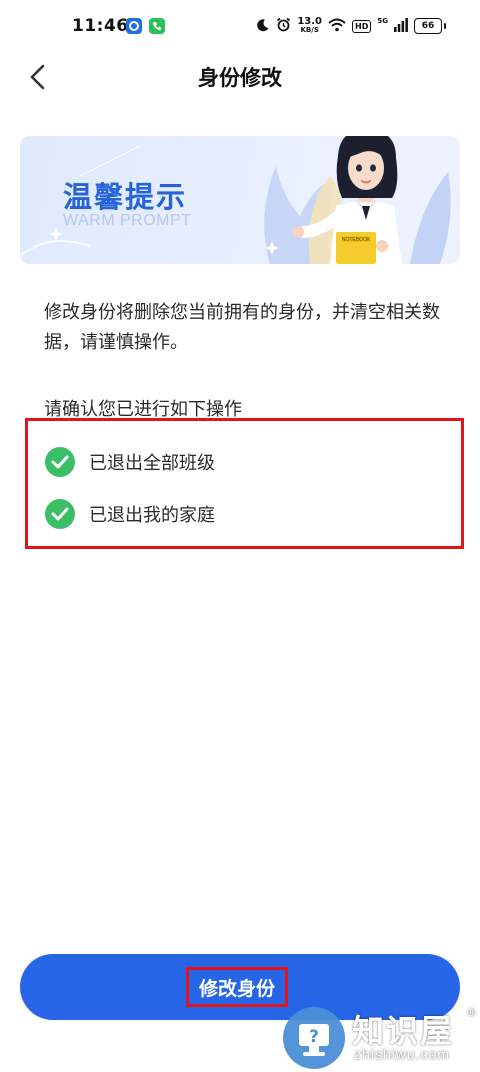  I want to click on checklist-item: 已退出我的家庭, so click(130, 514).